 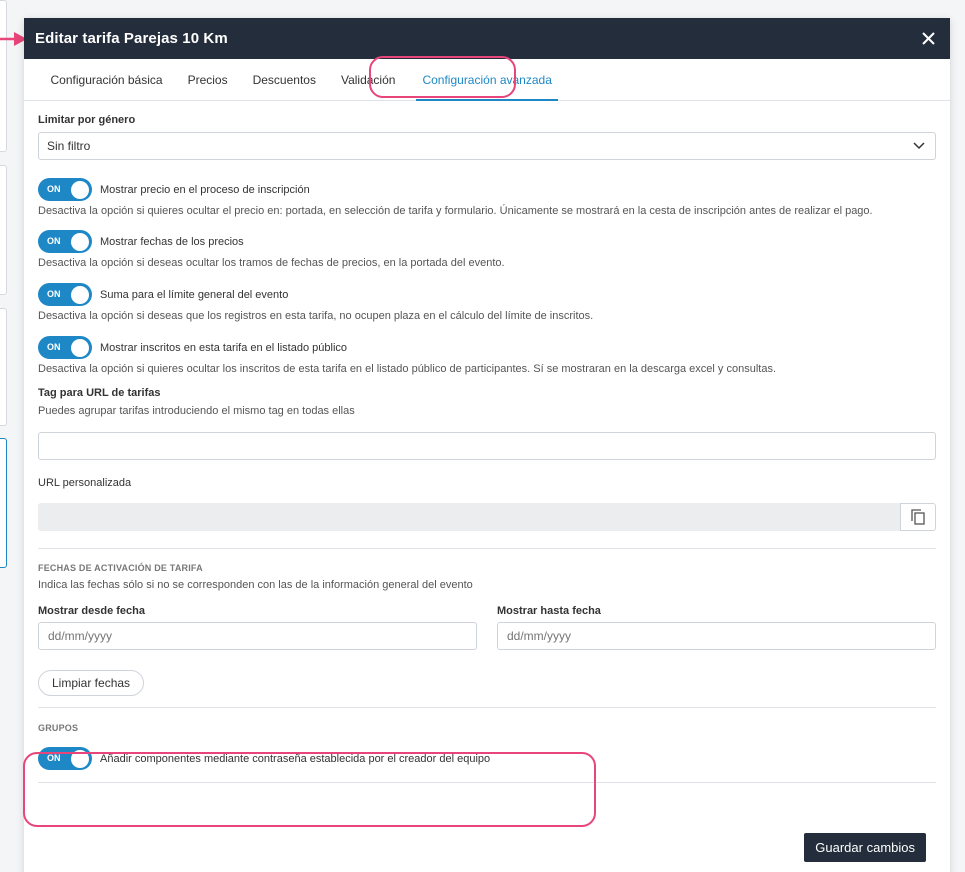 I want to click on close-icon, so click(x=928, y=38).